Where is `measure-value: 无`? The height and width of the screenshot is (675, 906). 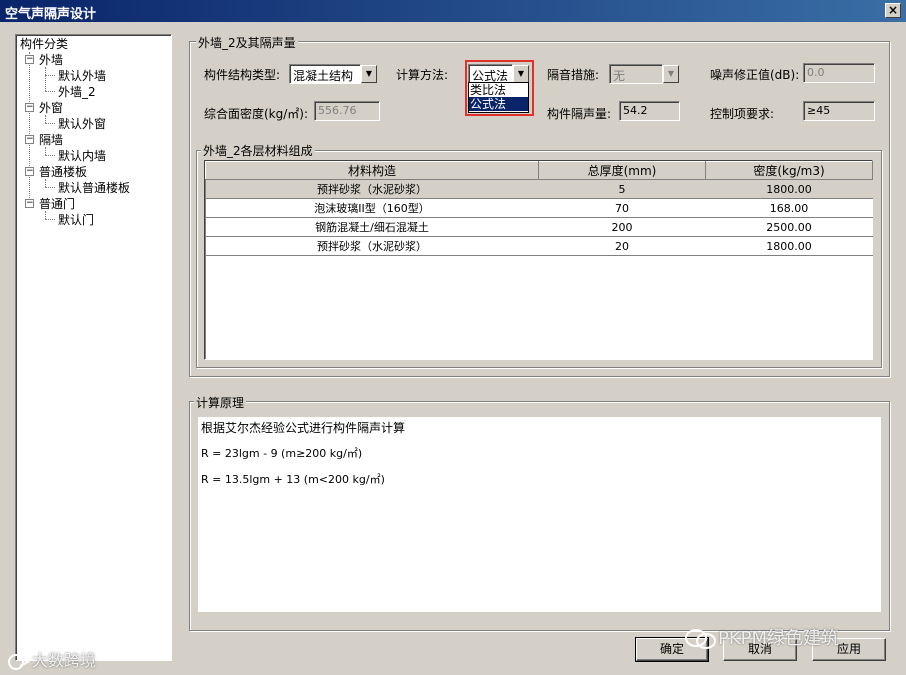 measure-value: 无 is located at coordinates (636, 74).